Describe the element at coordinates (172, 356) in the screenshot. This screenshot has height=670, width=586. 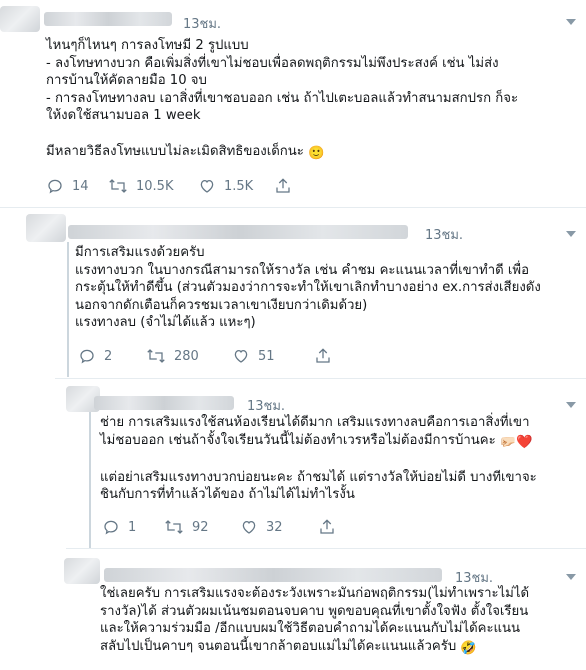
I see `retweet-button: 280` at that location.